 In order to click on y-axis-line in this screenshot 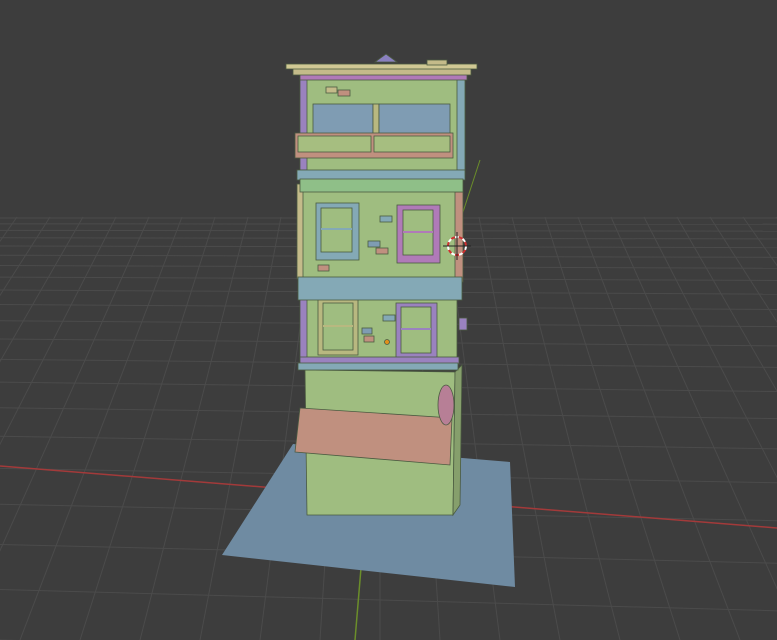, I will do `click(358, 603)`.